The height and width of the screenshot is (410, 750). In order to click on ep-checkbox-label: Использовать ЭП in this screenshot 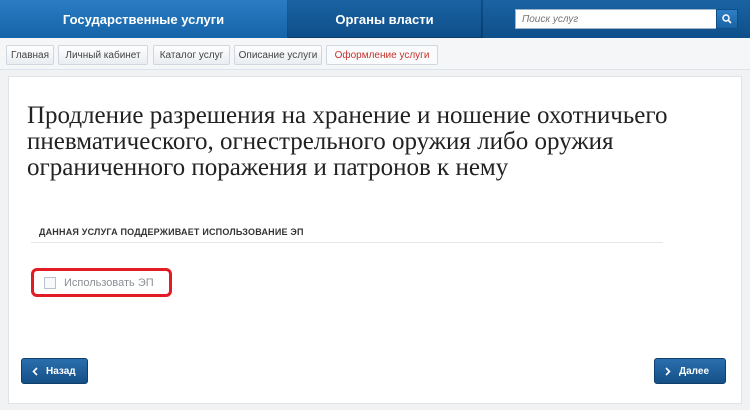, I will do `click(109, 283)`.